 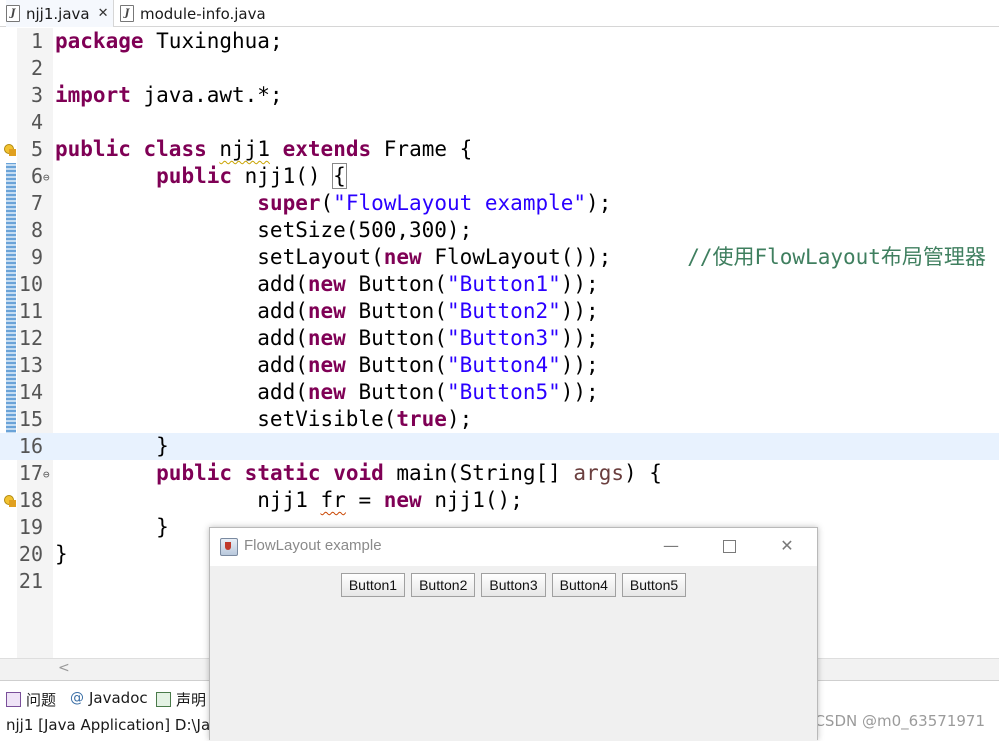 I want to click on maximize-button, so click(x=729, y=546).